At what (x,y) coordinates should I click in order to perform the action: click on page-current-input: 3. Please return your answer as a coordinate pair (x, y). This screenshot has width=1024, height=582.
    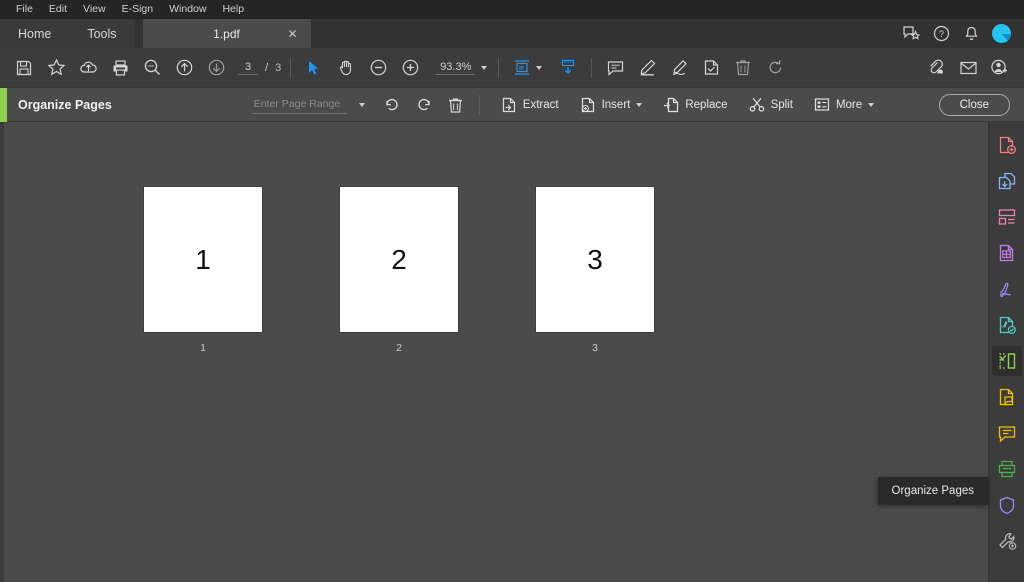
    Looking at the image, I should click on (248, 68).